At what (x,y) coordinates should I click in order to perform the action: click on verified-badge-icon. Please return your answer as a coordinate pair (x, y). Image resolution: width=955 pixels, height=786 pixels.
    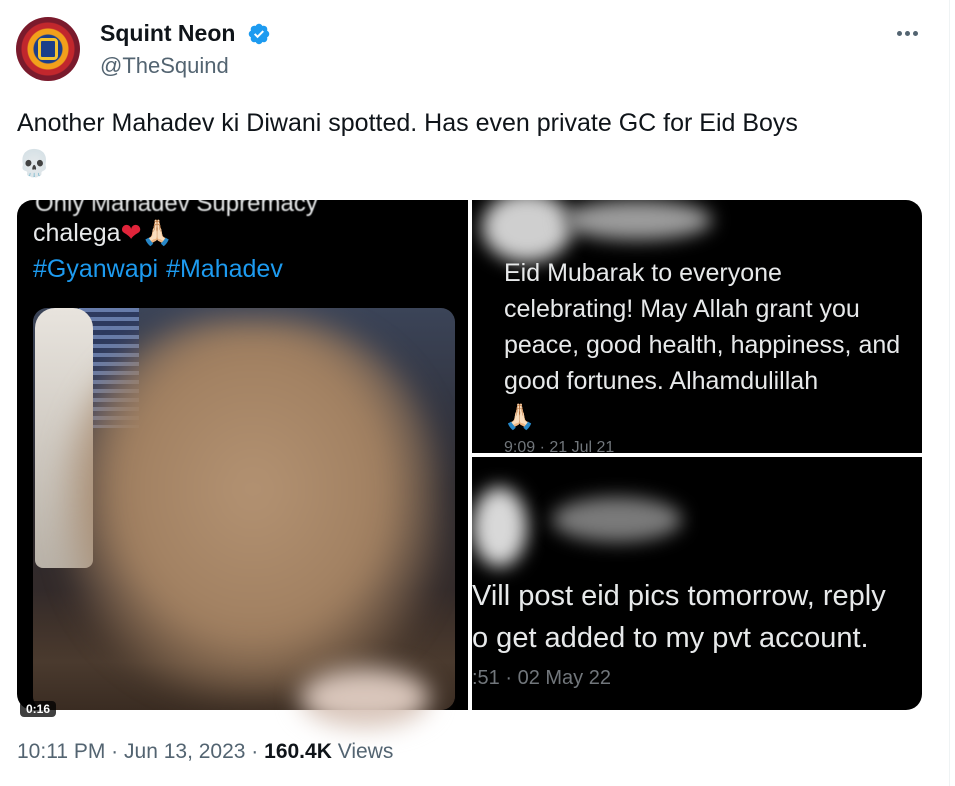
    Looking at the image, I should click on (259, 34).